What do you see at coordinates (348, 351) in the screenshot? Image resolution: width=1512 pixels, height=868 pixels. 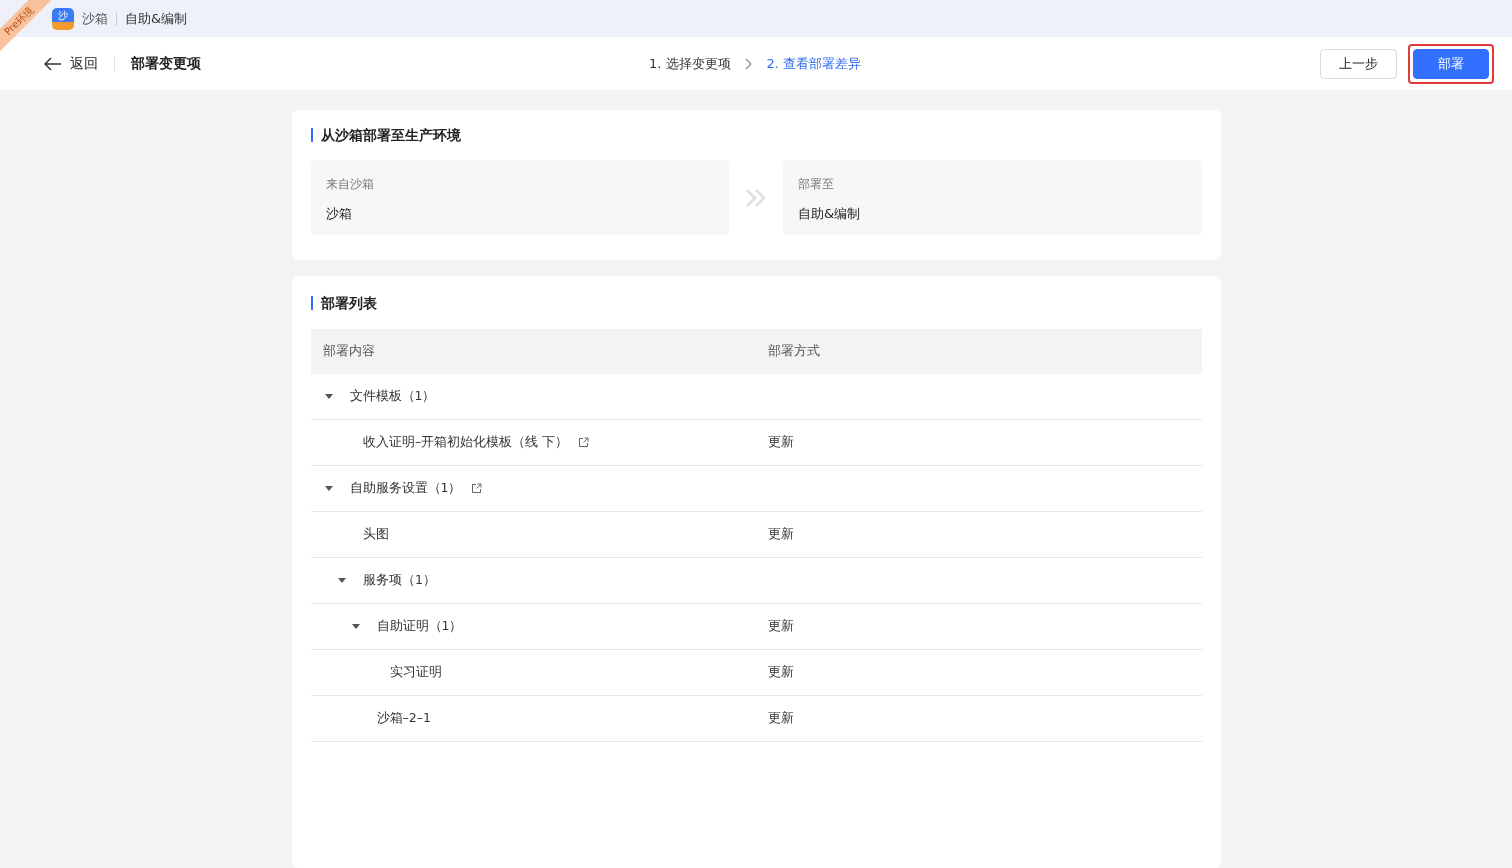 I see `column-header: 部署内容` at bounding box center [348, 351].